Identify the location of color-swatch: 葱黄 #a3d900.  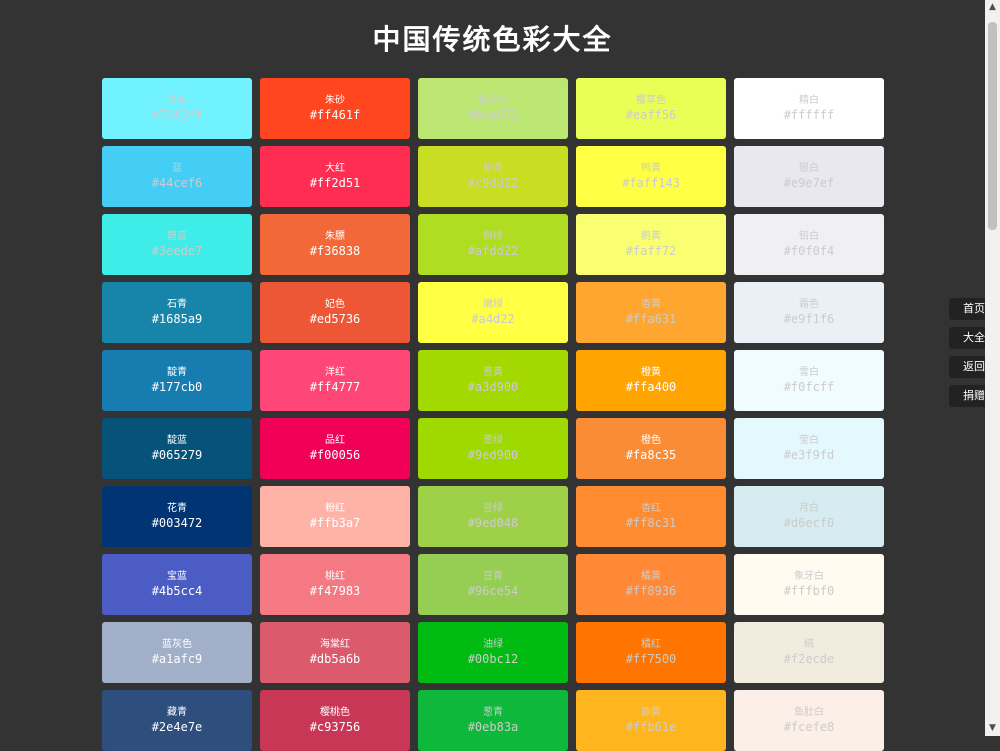
(493, 380).